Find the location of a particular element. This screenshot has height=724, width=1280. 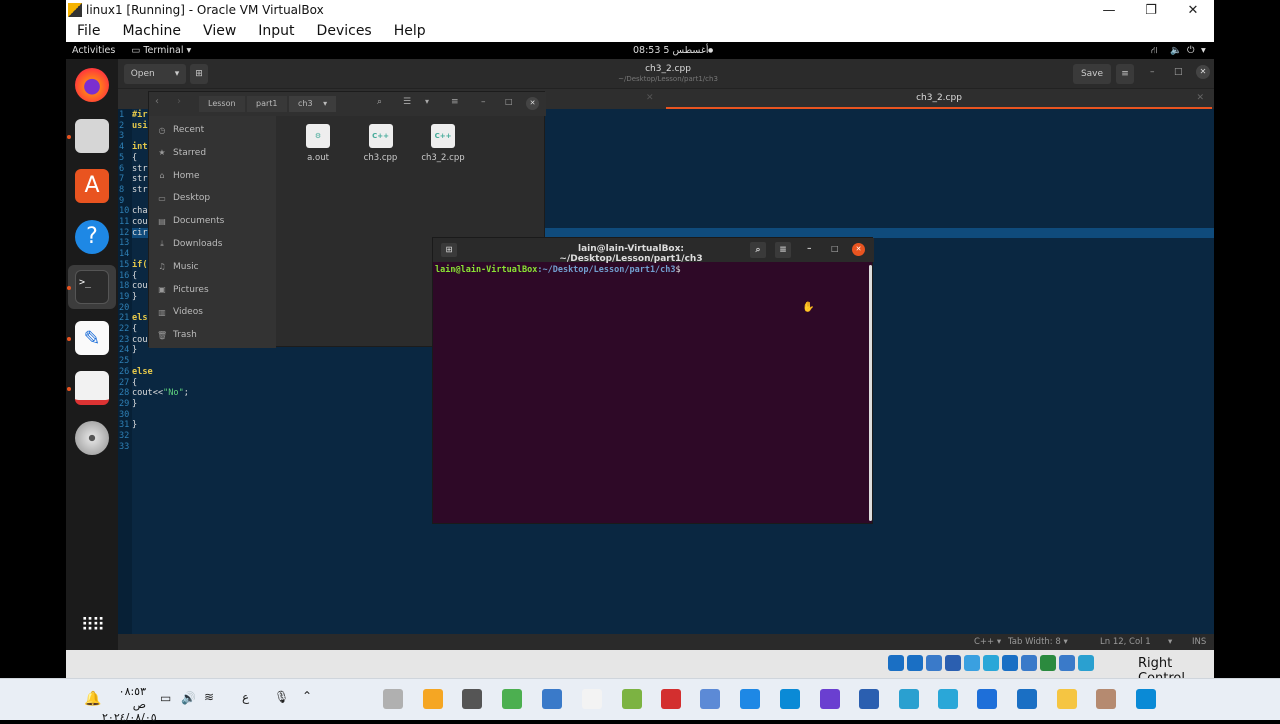

volume-icon-host: 🔊 is located at coordinates (188, 698).